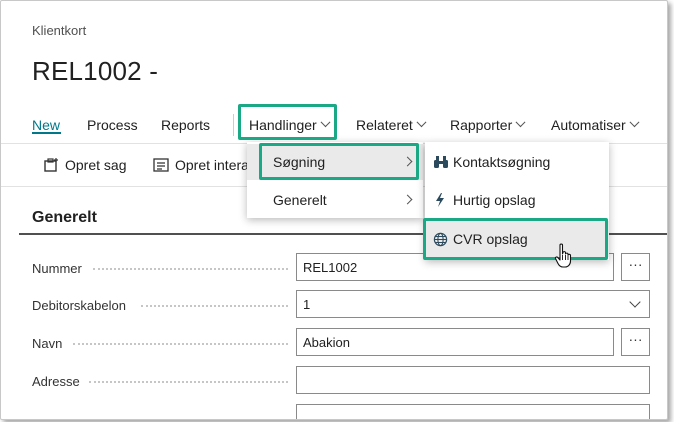 The width and height of the screenshot is (674, 422). What do you see at coordinates (455, 342) in the screenshot?
I see `navn-field: Abakion` at bounding box center [455, 342].